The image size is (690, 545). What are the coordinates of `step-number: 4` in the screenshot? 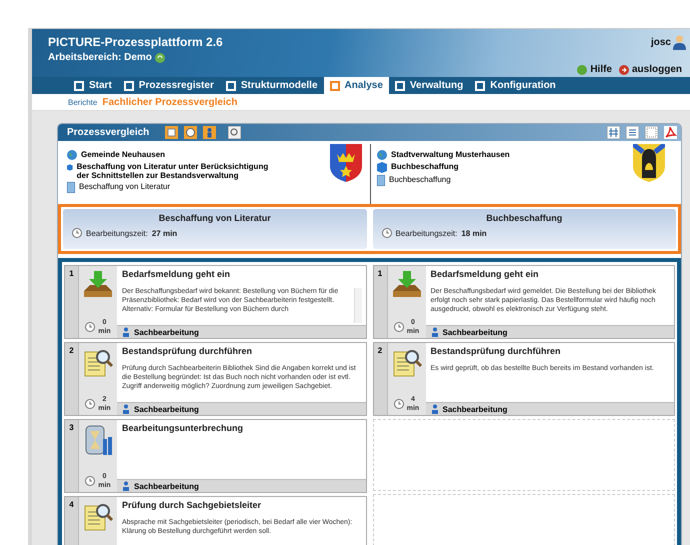 It's located at (71, 504).